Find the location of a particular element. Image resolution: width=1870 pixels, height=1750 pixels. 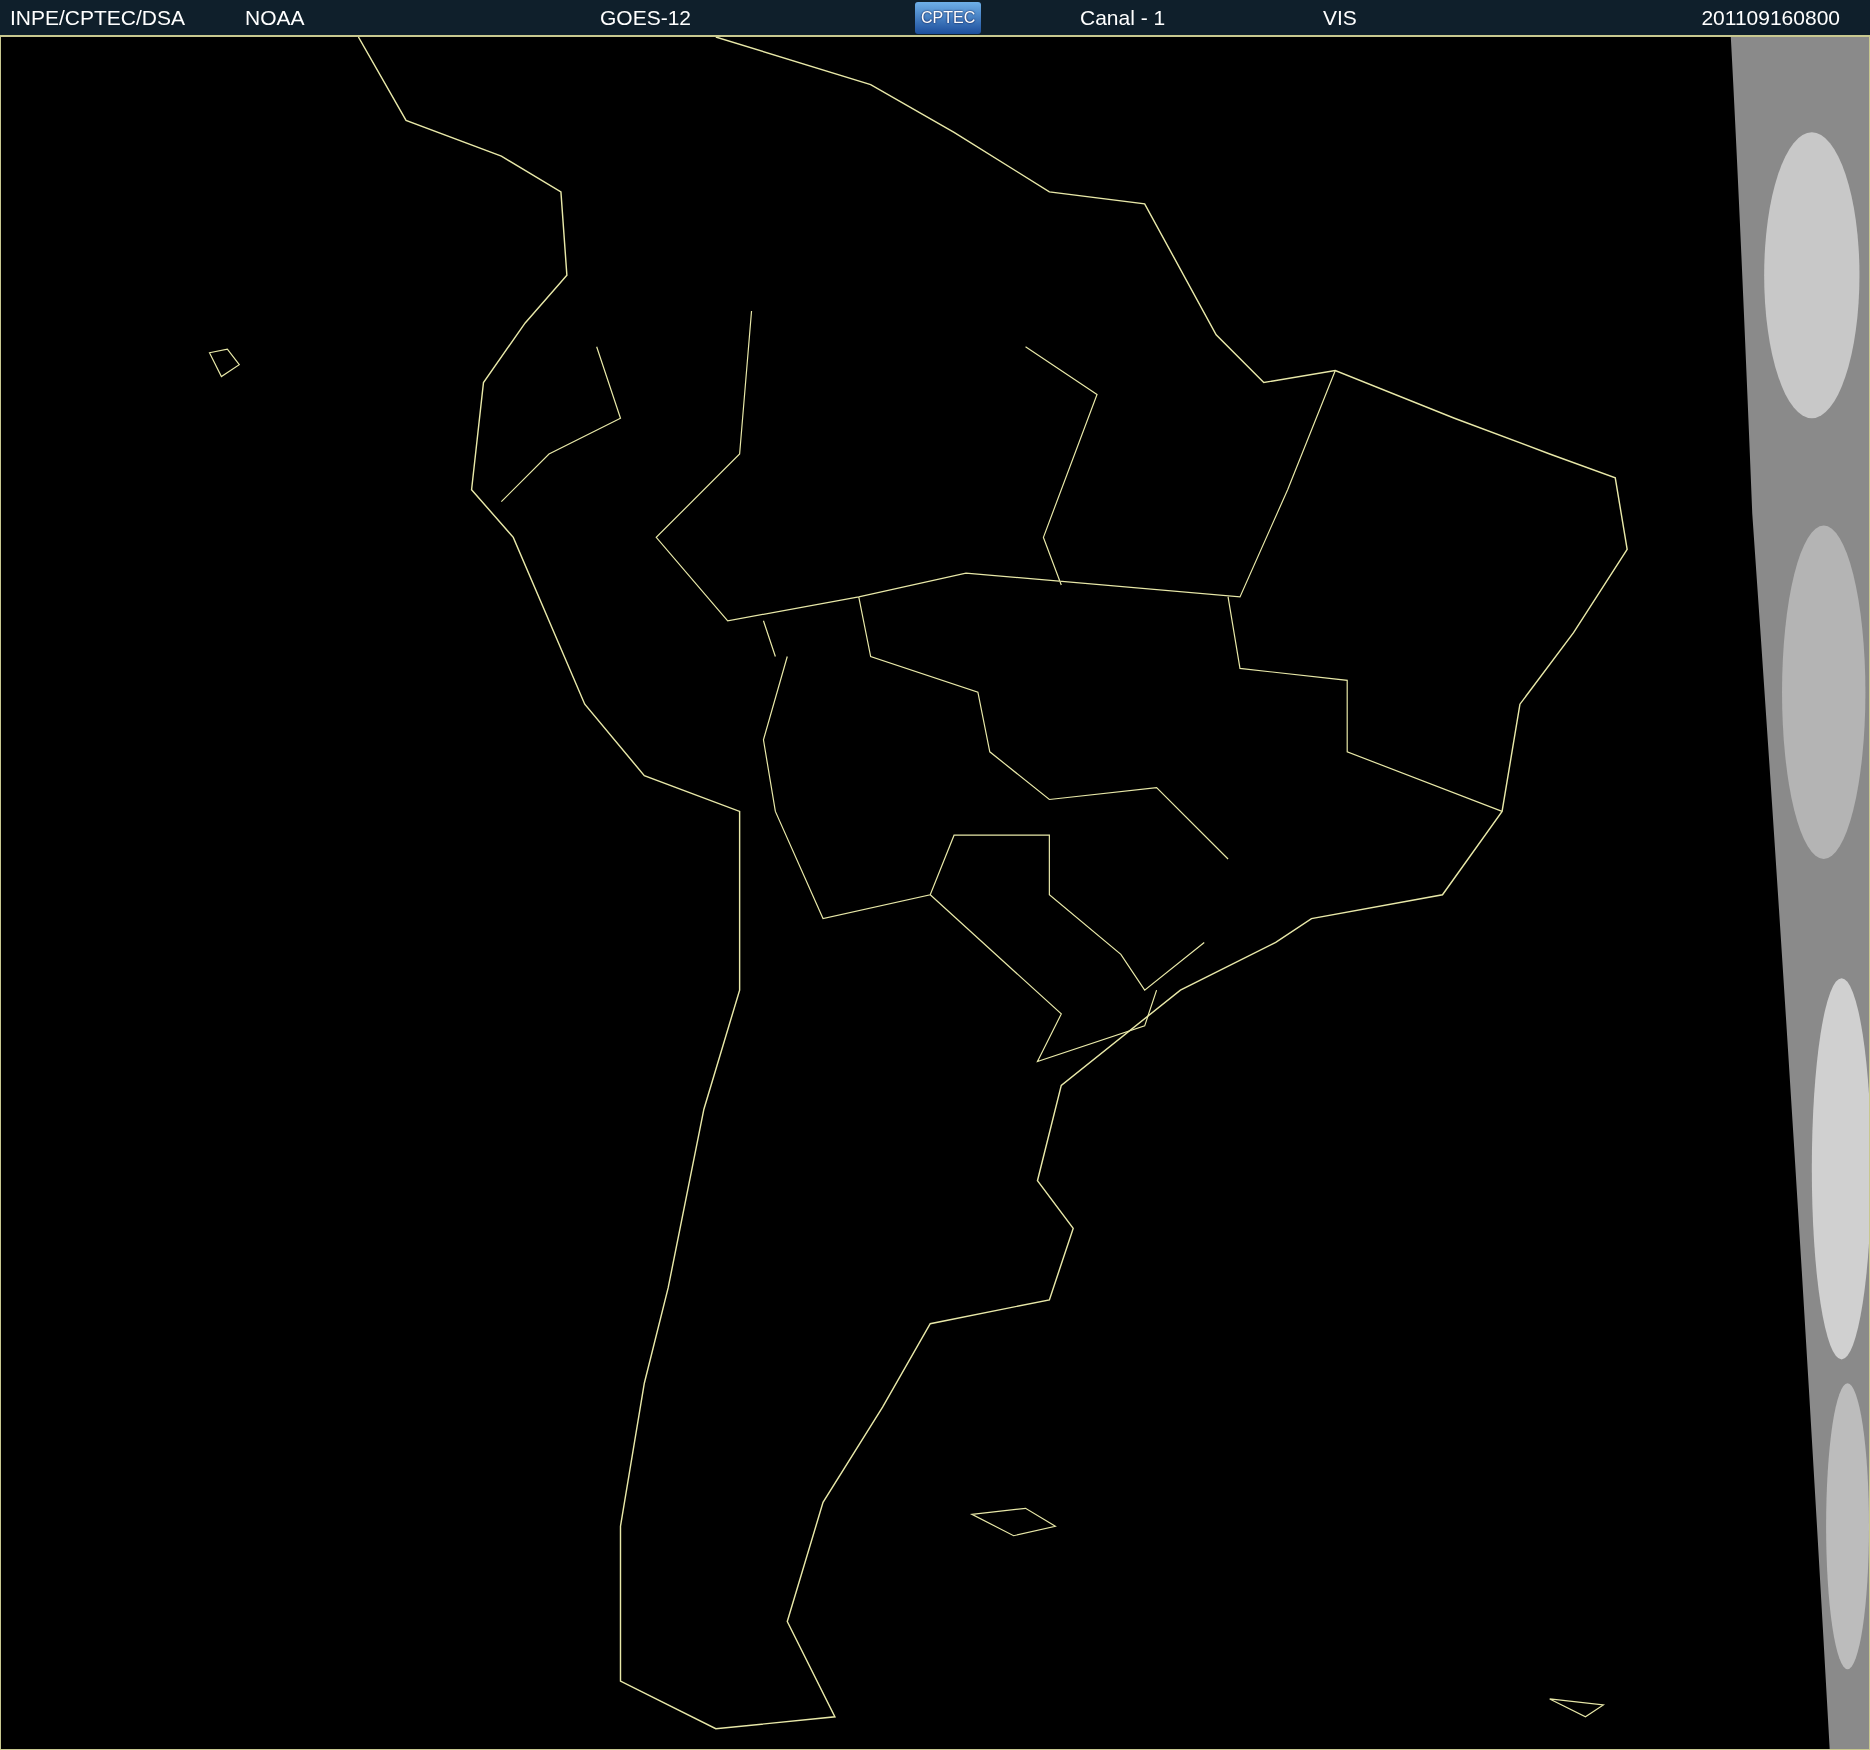

header-label: Canal - 1 is located at coordinates (1123, 17).